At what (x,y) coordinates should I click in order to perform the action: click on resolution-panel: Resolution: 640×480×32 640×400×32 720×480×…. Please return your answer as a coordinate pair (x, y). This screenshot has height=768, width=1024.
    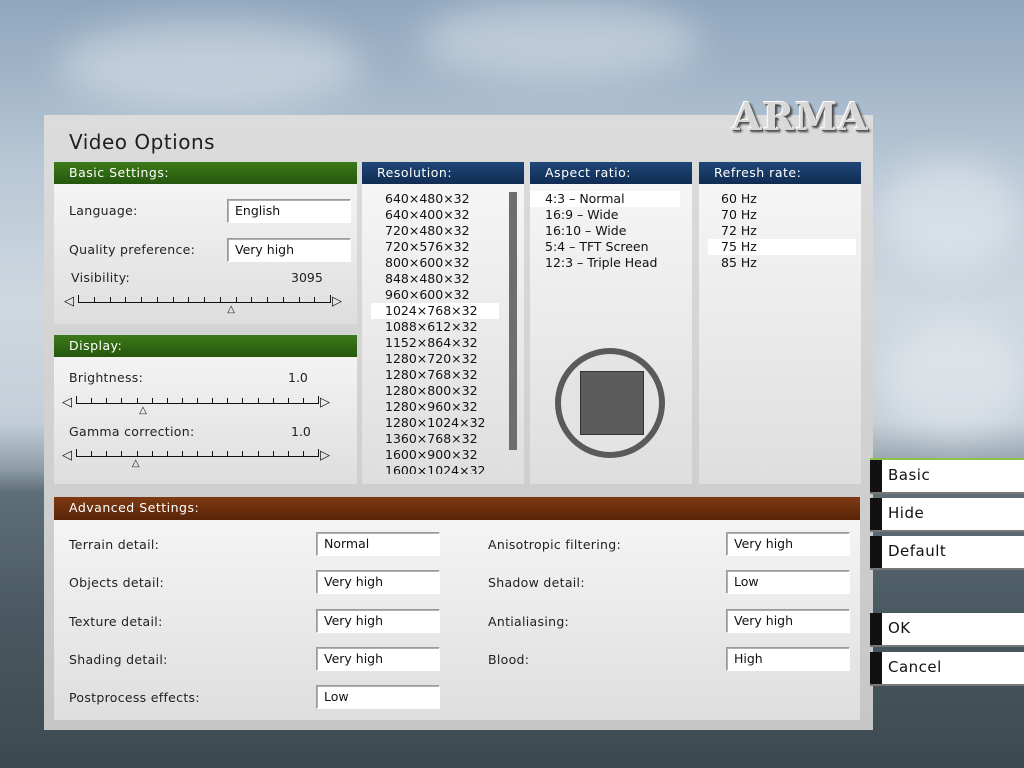
    Looking at the image, I should click on (443, 323).